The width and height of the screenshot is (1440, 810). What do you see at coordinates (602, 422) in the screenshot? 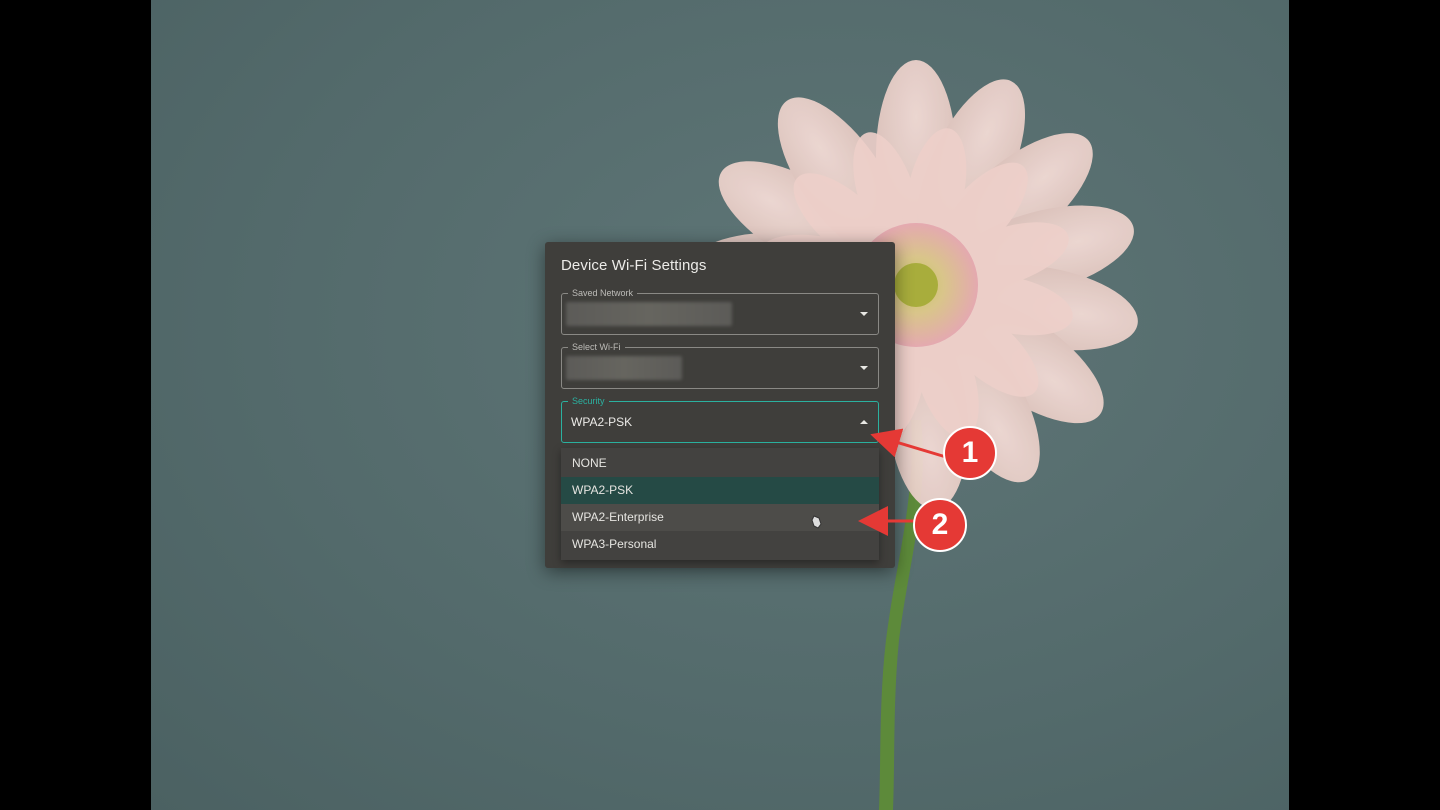
I see `security-value: WPA2-PSK` at bounding box center [602, 422].